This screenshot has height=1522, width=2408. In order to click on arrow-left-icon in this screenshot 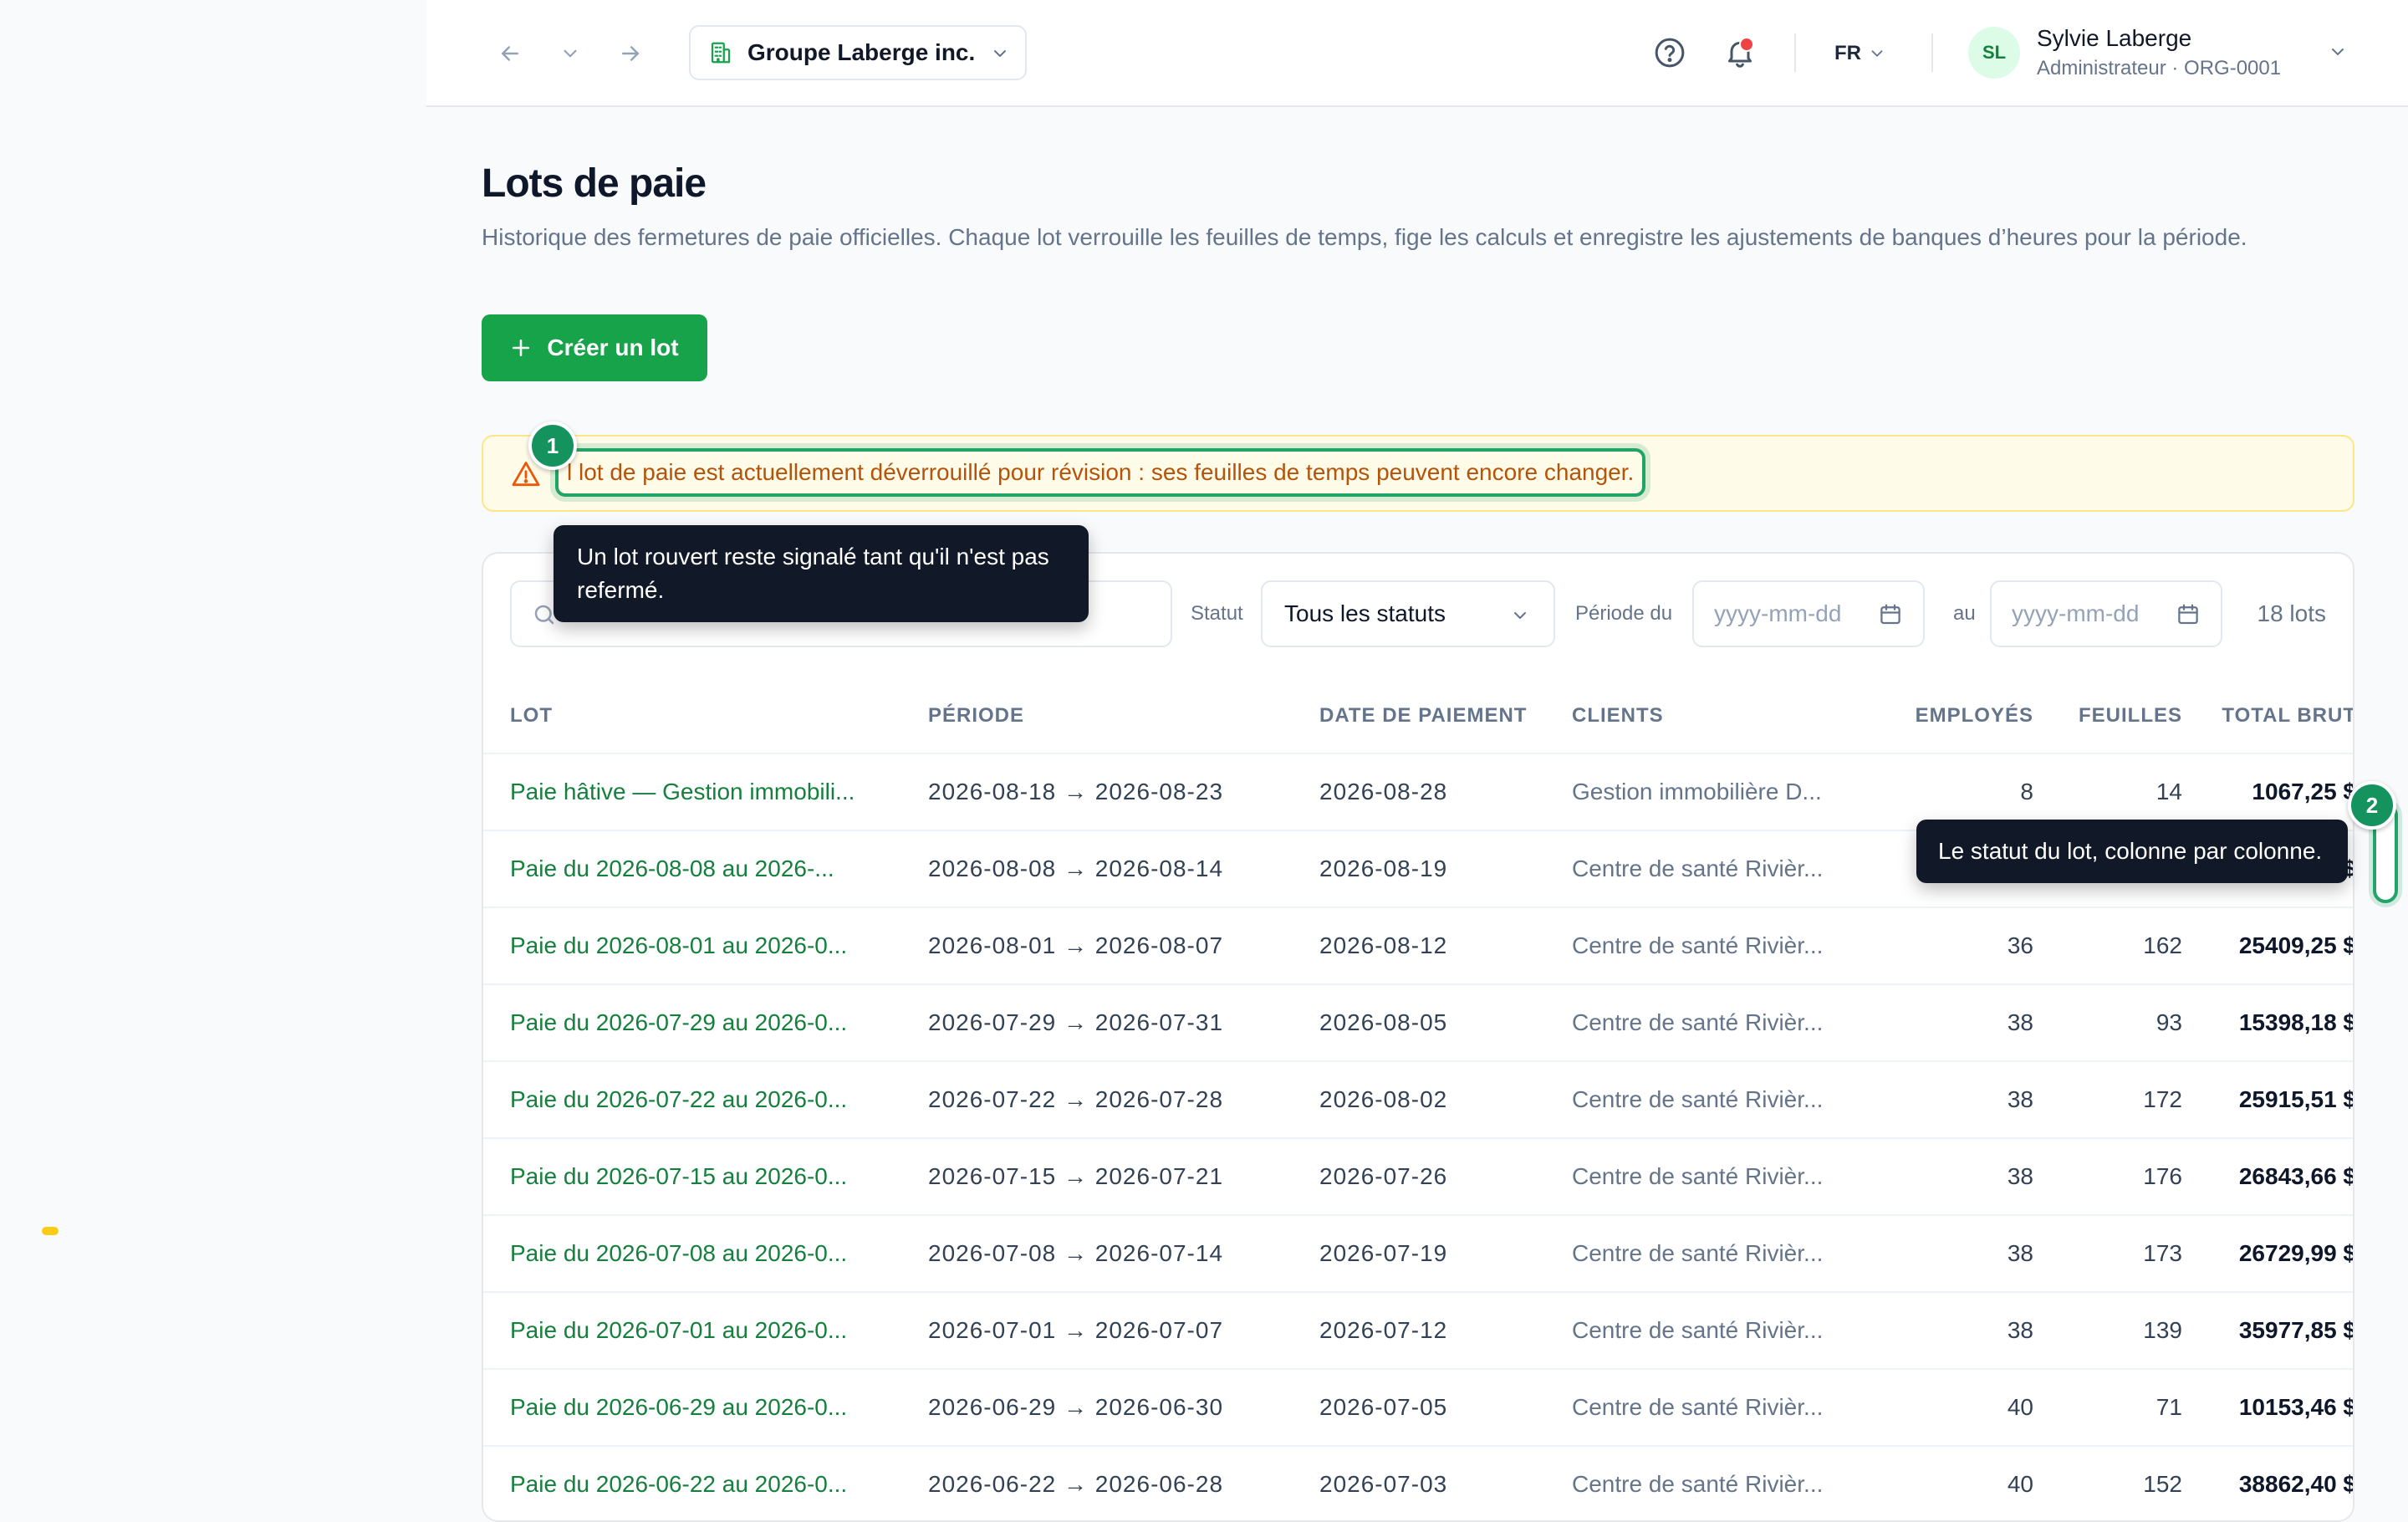, I will do `click(510, 54)`.